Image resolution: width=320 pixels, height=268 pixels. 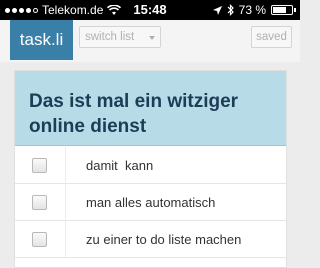 I want to click on item-text: zu einer to do liste machen, so click(x=163, y=239).